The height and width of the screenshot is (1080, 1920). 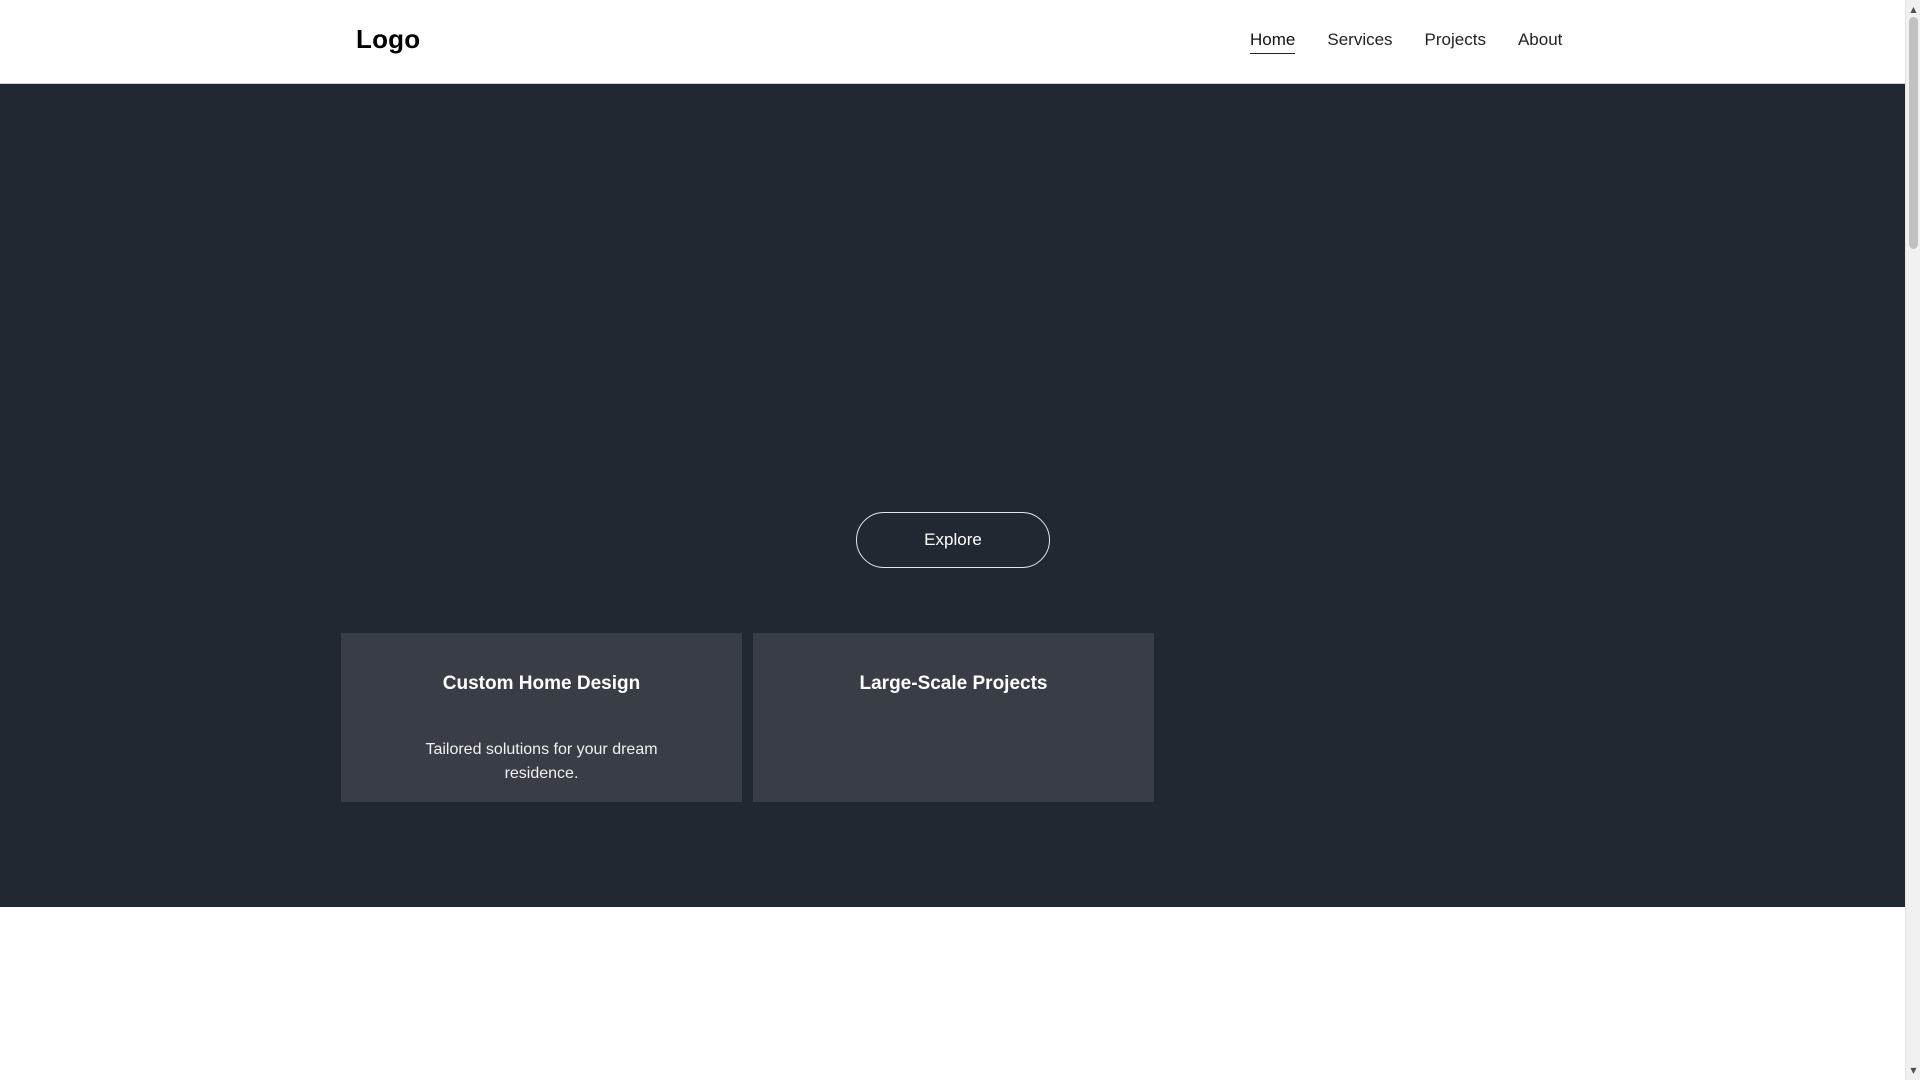 I want to click on explore-button: Explore, so click(x=953, y=540).